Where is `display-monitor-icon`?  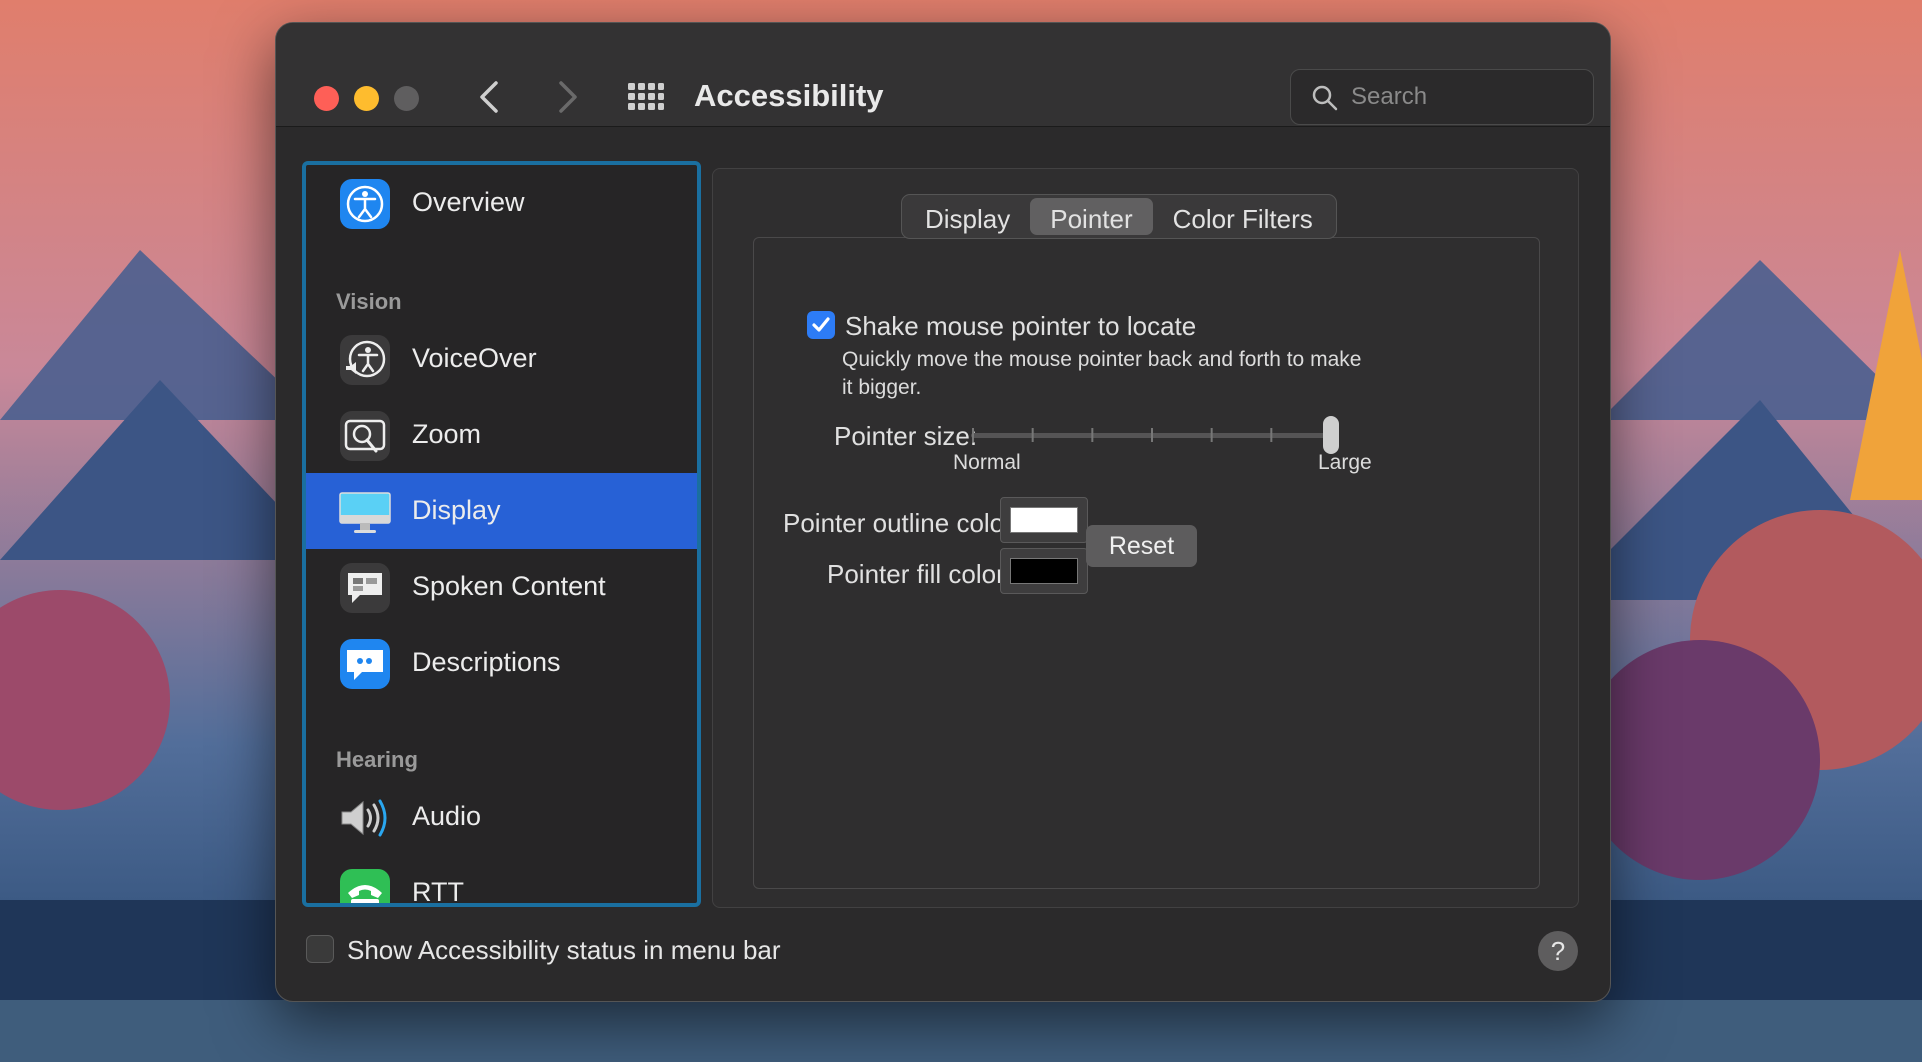
display-monitor-icon is located at coordinates (365, 512).